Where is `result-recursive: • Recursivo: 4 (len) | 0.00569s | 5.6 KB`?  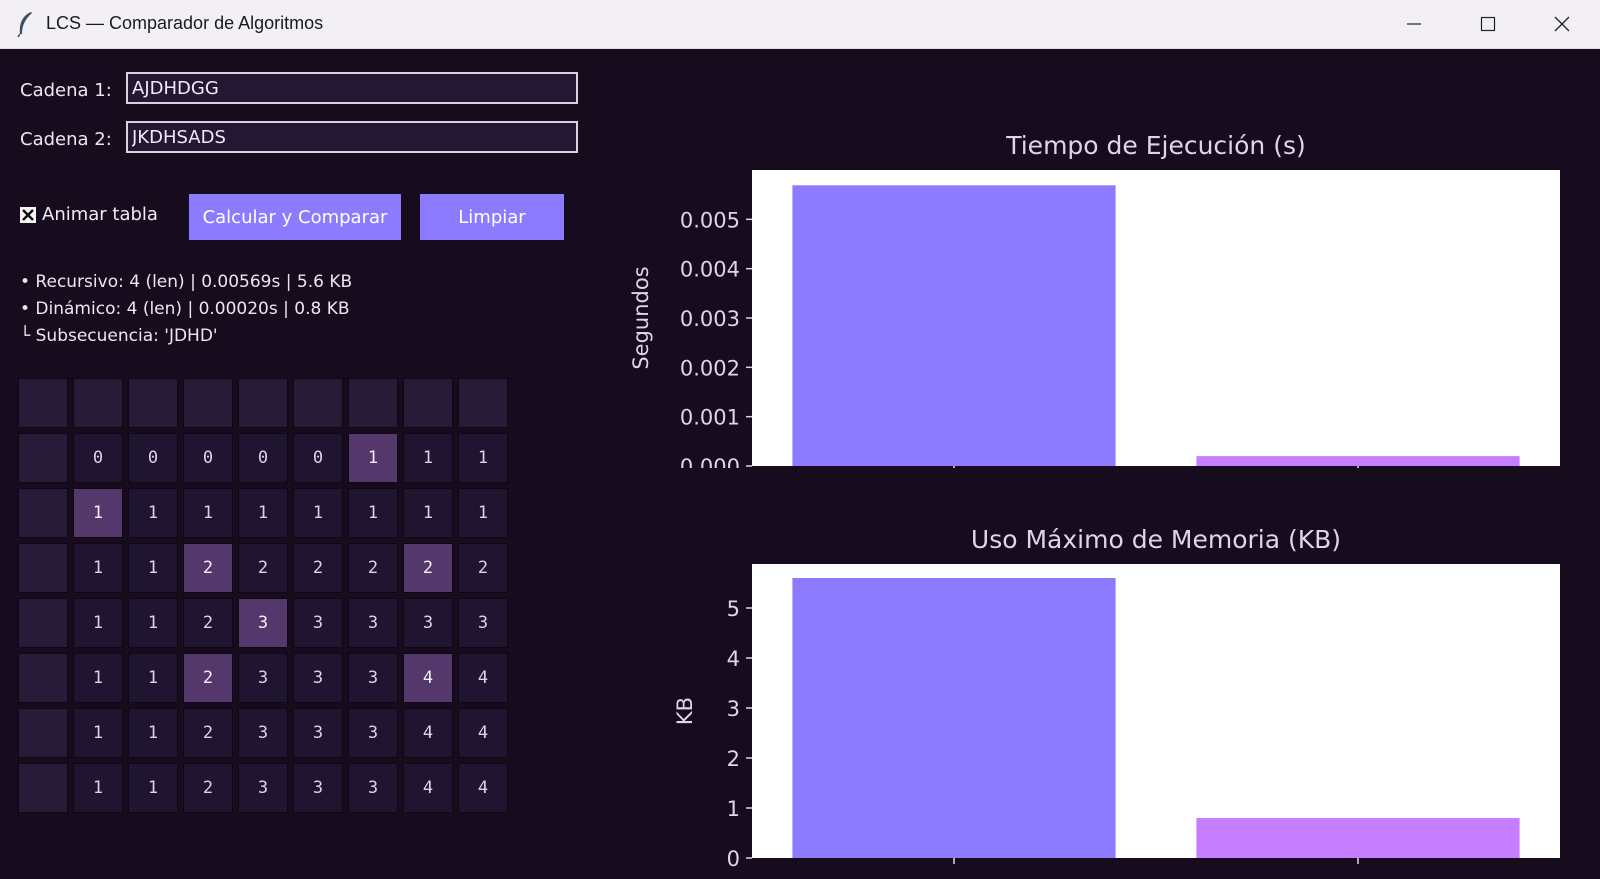 result-recursive: • Recursivo: 4 (len) | 0.00569s | 5.6 KB is located at coordinates (186, 282).